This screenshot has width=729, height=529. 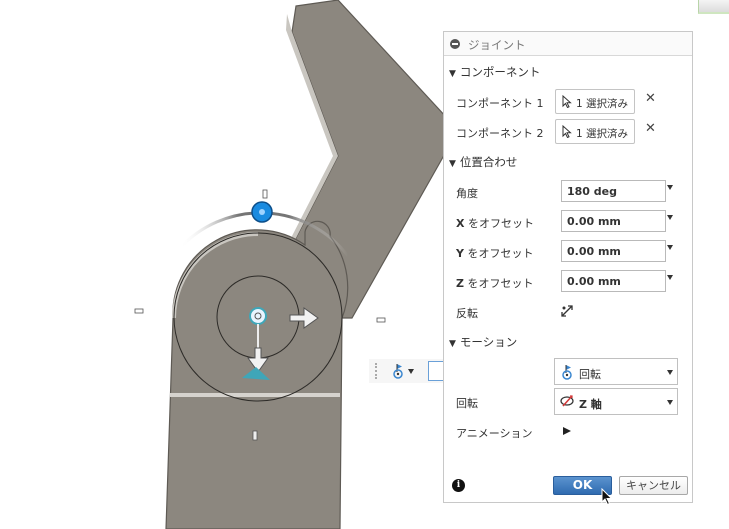 What do you see at coordinates (713, 7) in the screenshot?
I see `view-cube` at bounding box center [713, 7].